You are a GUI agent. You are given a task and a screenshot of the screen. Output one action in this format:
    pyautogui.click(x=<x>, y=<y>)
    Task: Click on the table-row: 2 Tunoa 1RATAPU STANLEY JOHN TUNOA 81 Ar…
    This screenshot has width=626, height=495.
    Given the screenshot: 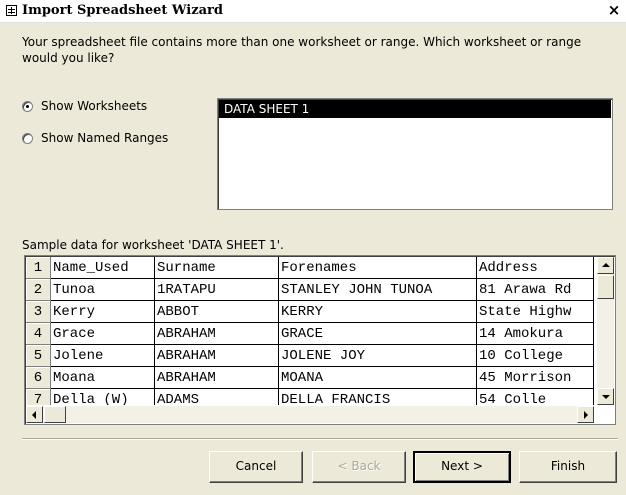 What is the action you would take?
    pyautogui.click(x=310, y=290)
    